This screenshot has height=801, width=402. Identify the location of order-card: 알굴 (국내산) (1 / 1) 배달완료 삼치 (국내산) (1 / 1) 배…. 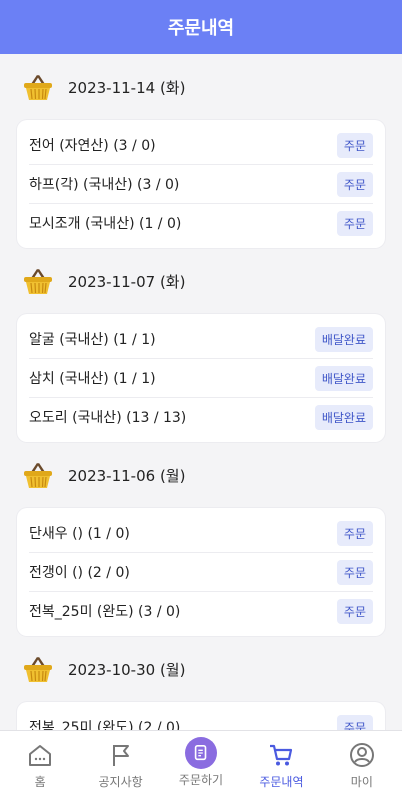
(201, 378).